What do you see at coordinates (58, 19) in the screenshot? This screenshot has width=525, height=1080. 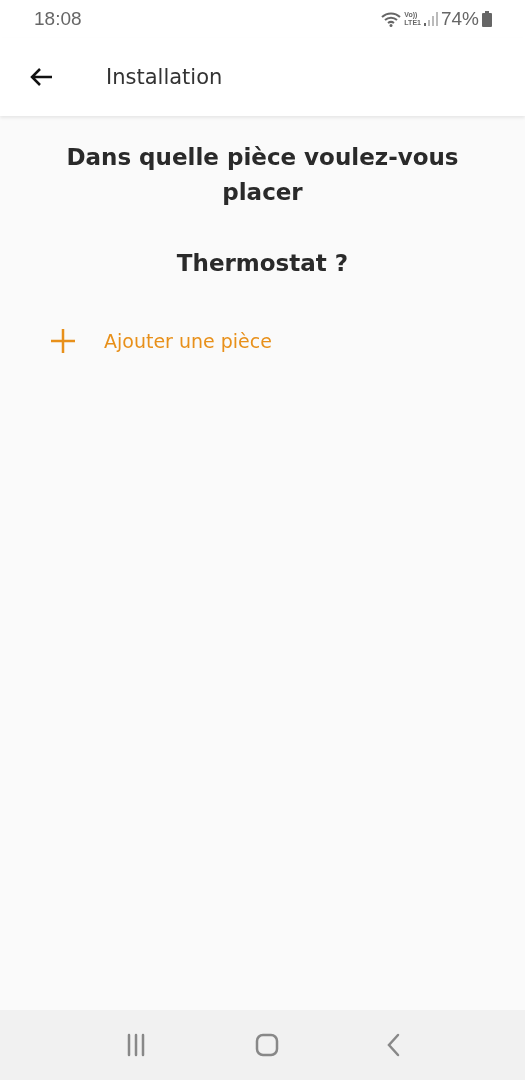 I see `status-time: 18:08` at bounding box center [58, 19].